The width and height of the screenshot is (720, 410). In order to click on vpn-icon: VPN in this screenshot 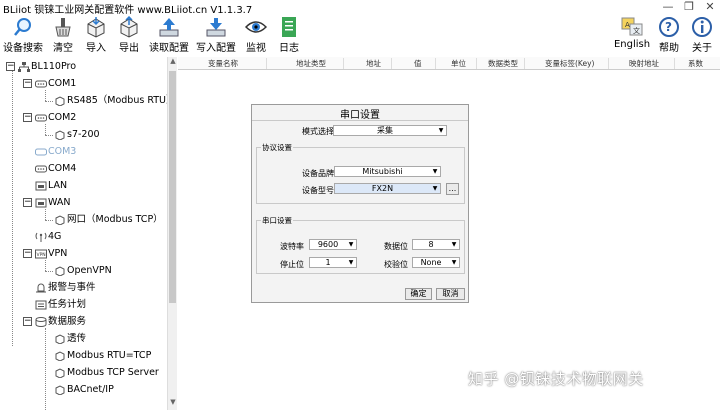, I will do `click(41, 254)`.